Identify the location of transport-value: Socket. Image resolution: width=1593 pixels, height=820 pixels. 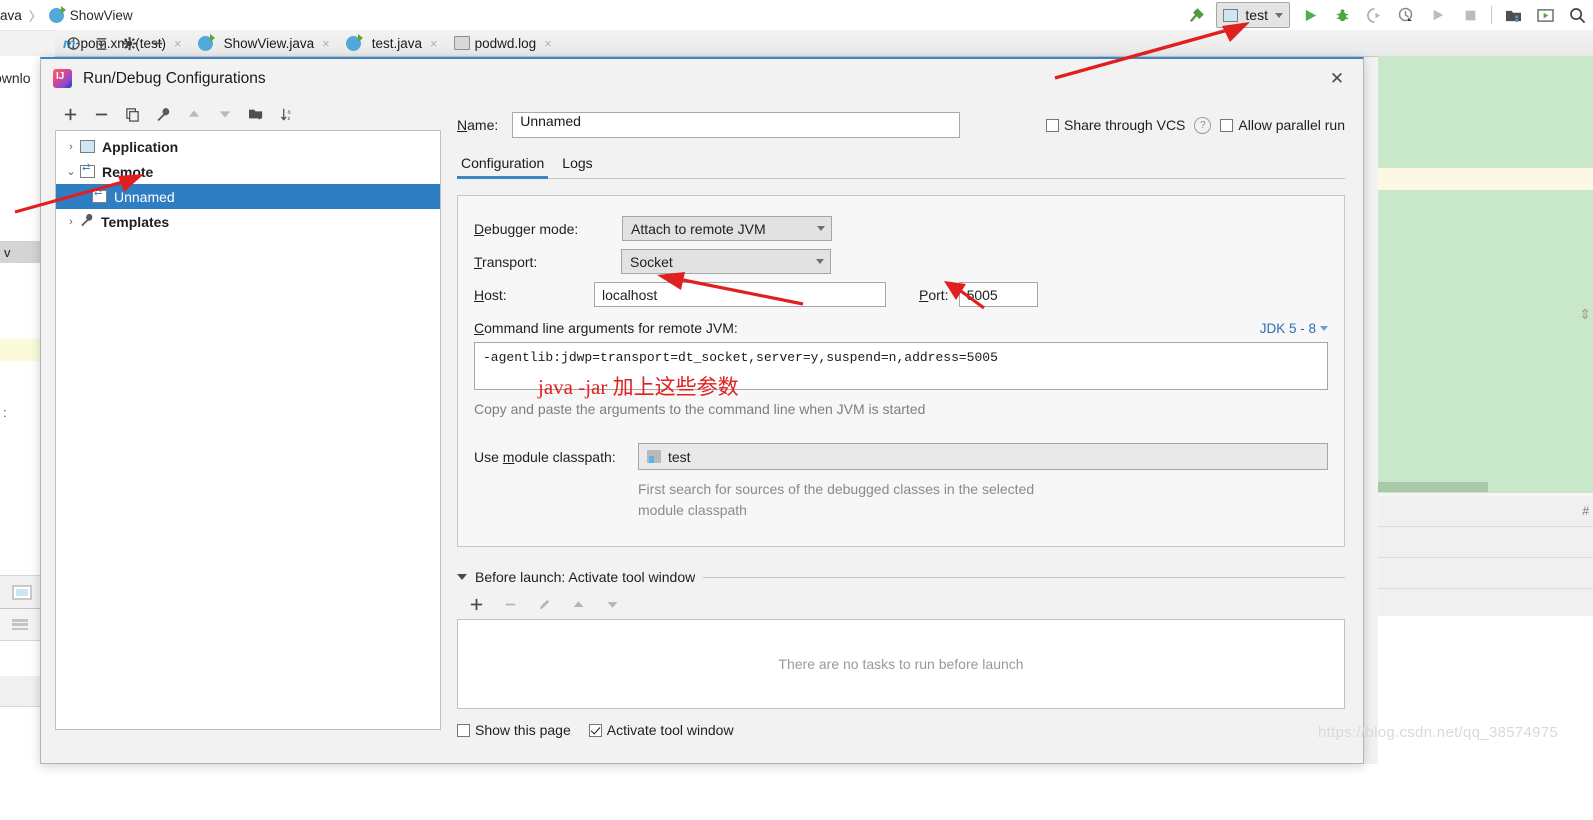
(651, 261).